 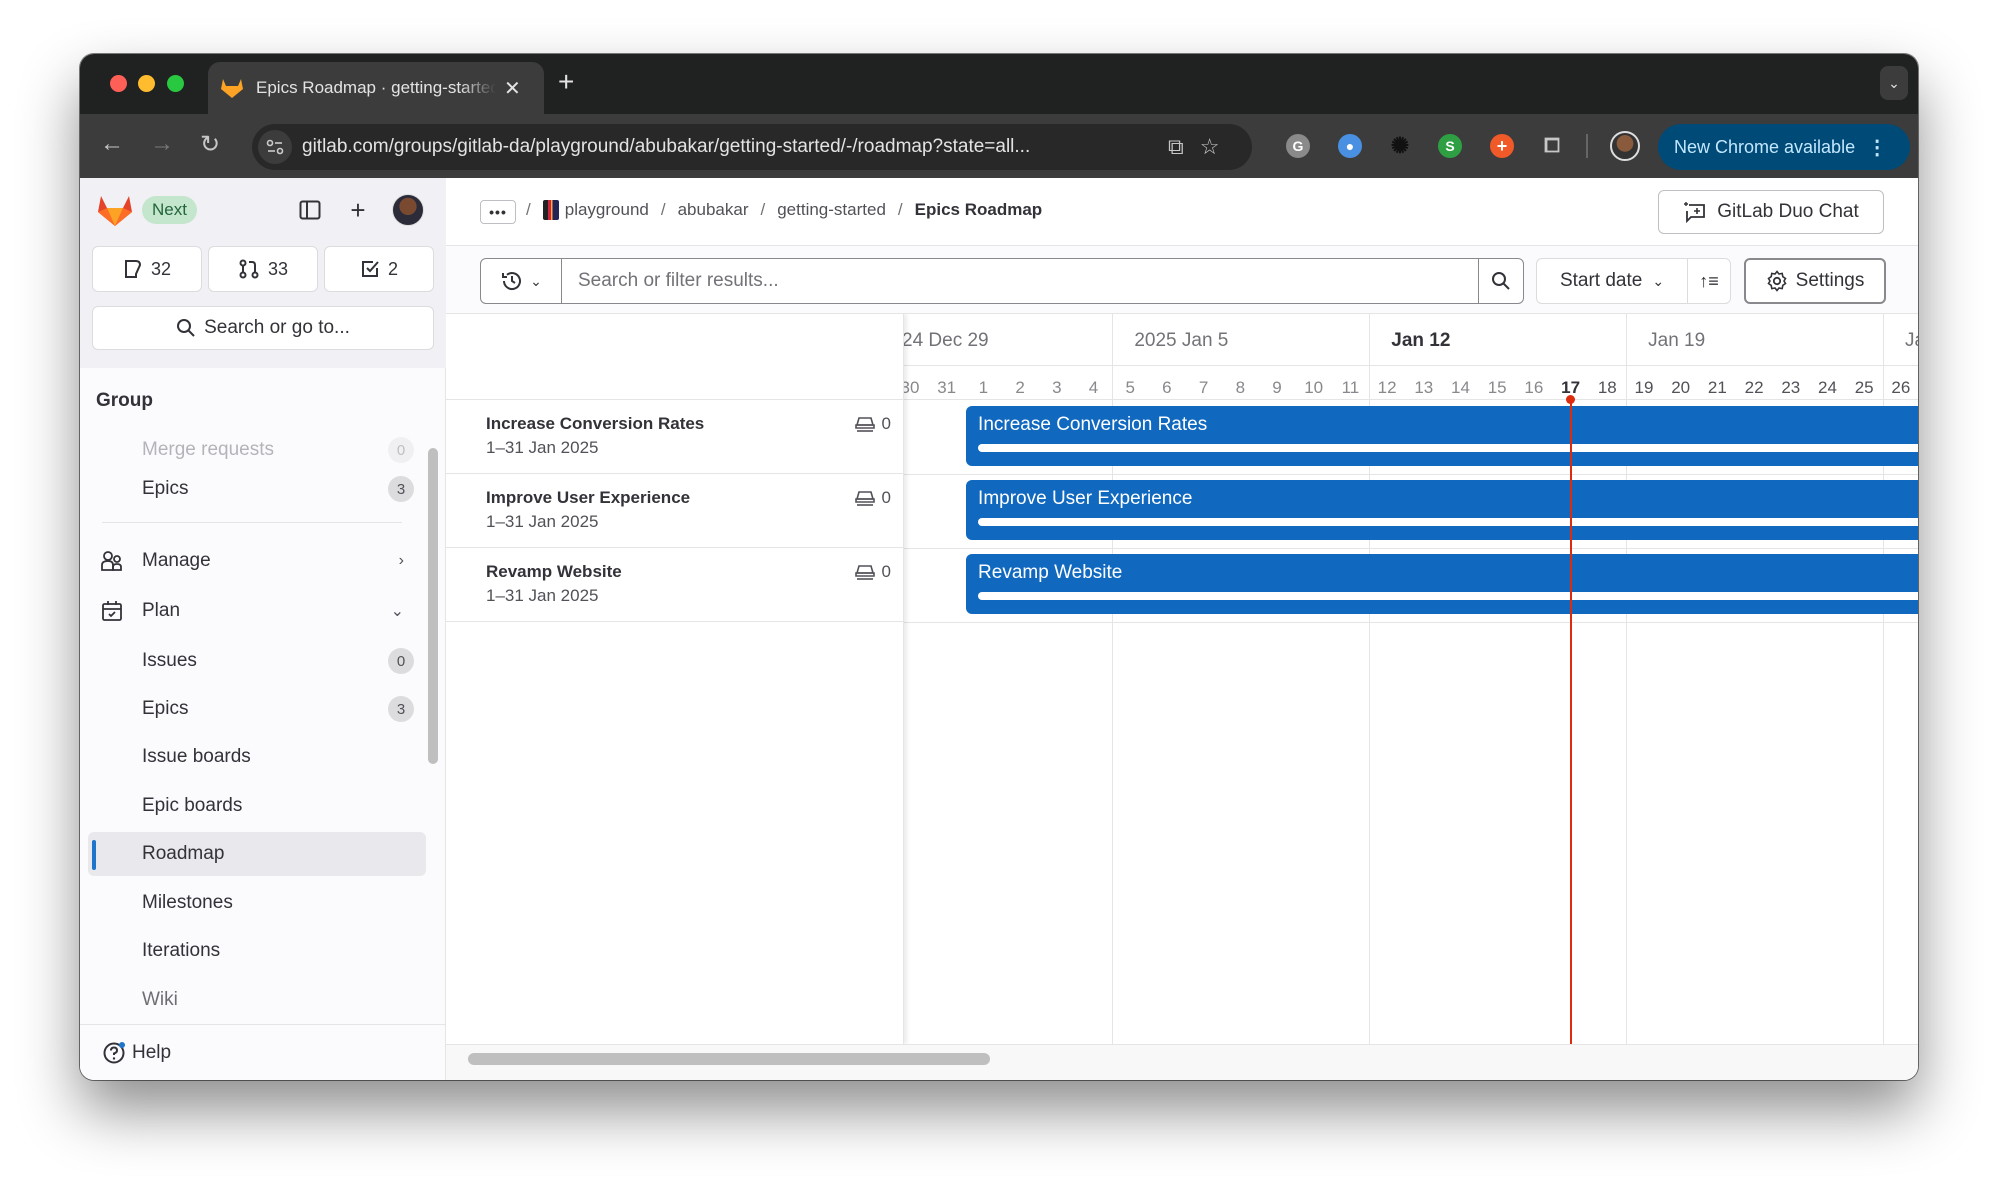 What do you see at coordinates (408, 210) in the screenshot?
I see `user-avatar` at bounding box center [408, 210].